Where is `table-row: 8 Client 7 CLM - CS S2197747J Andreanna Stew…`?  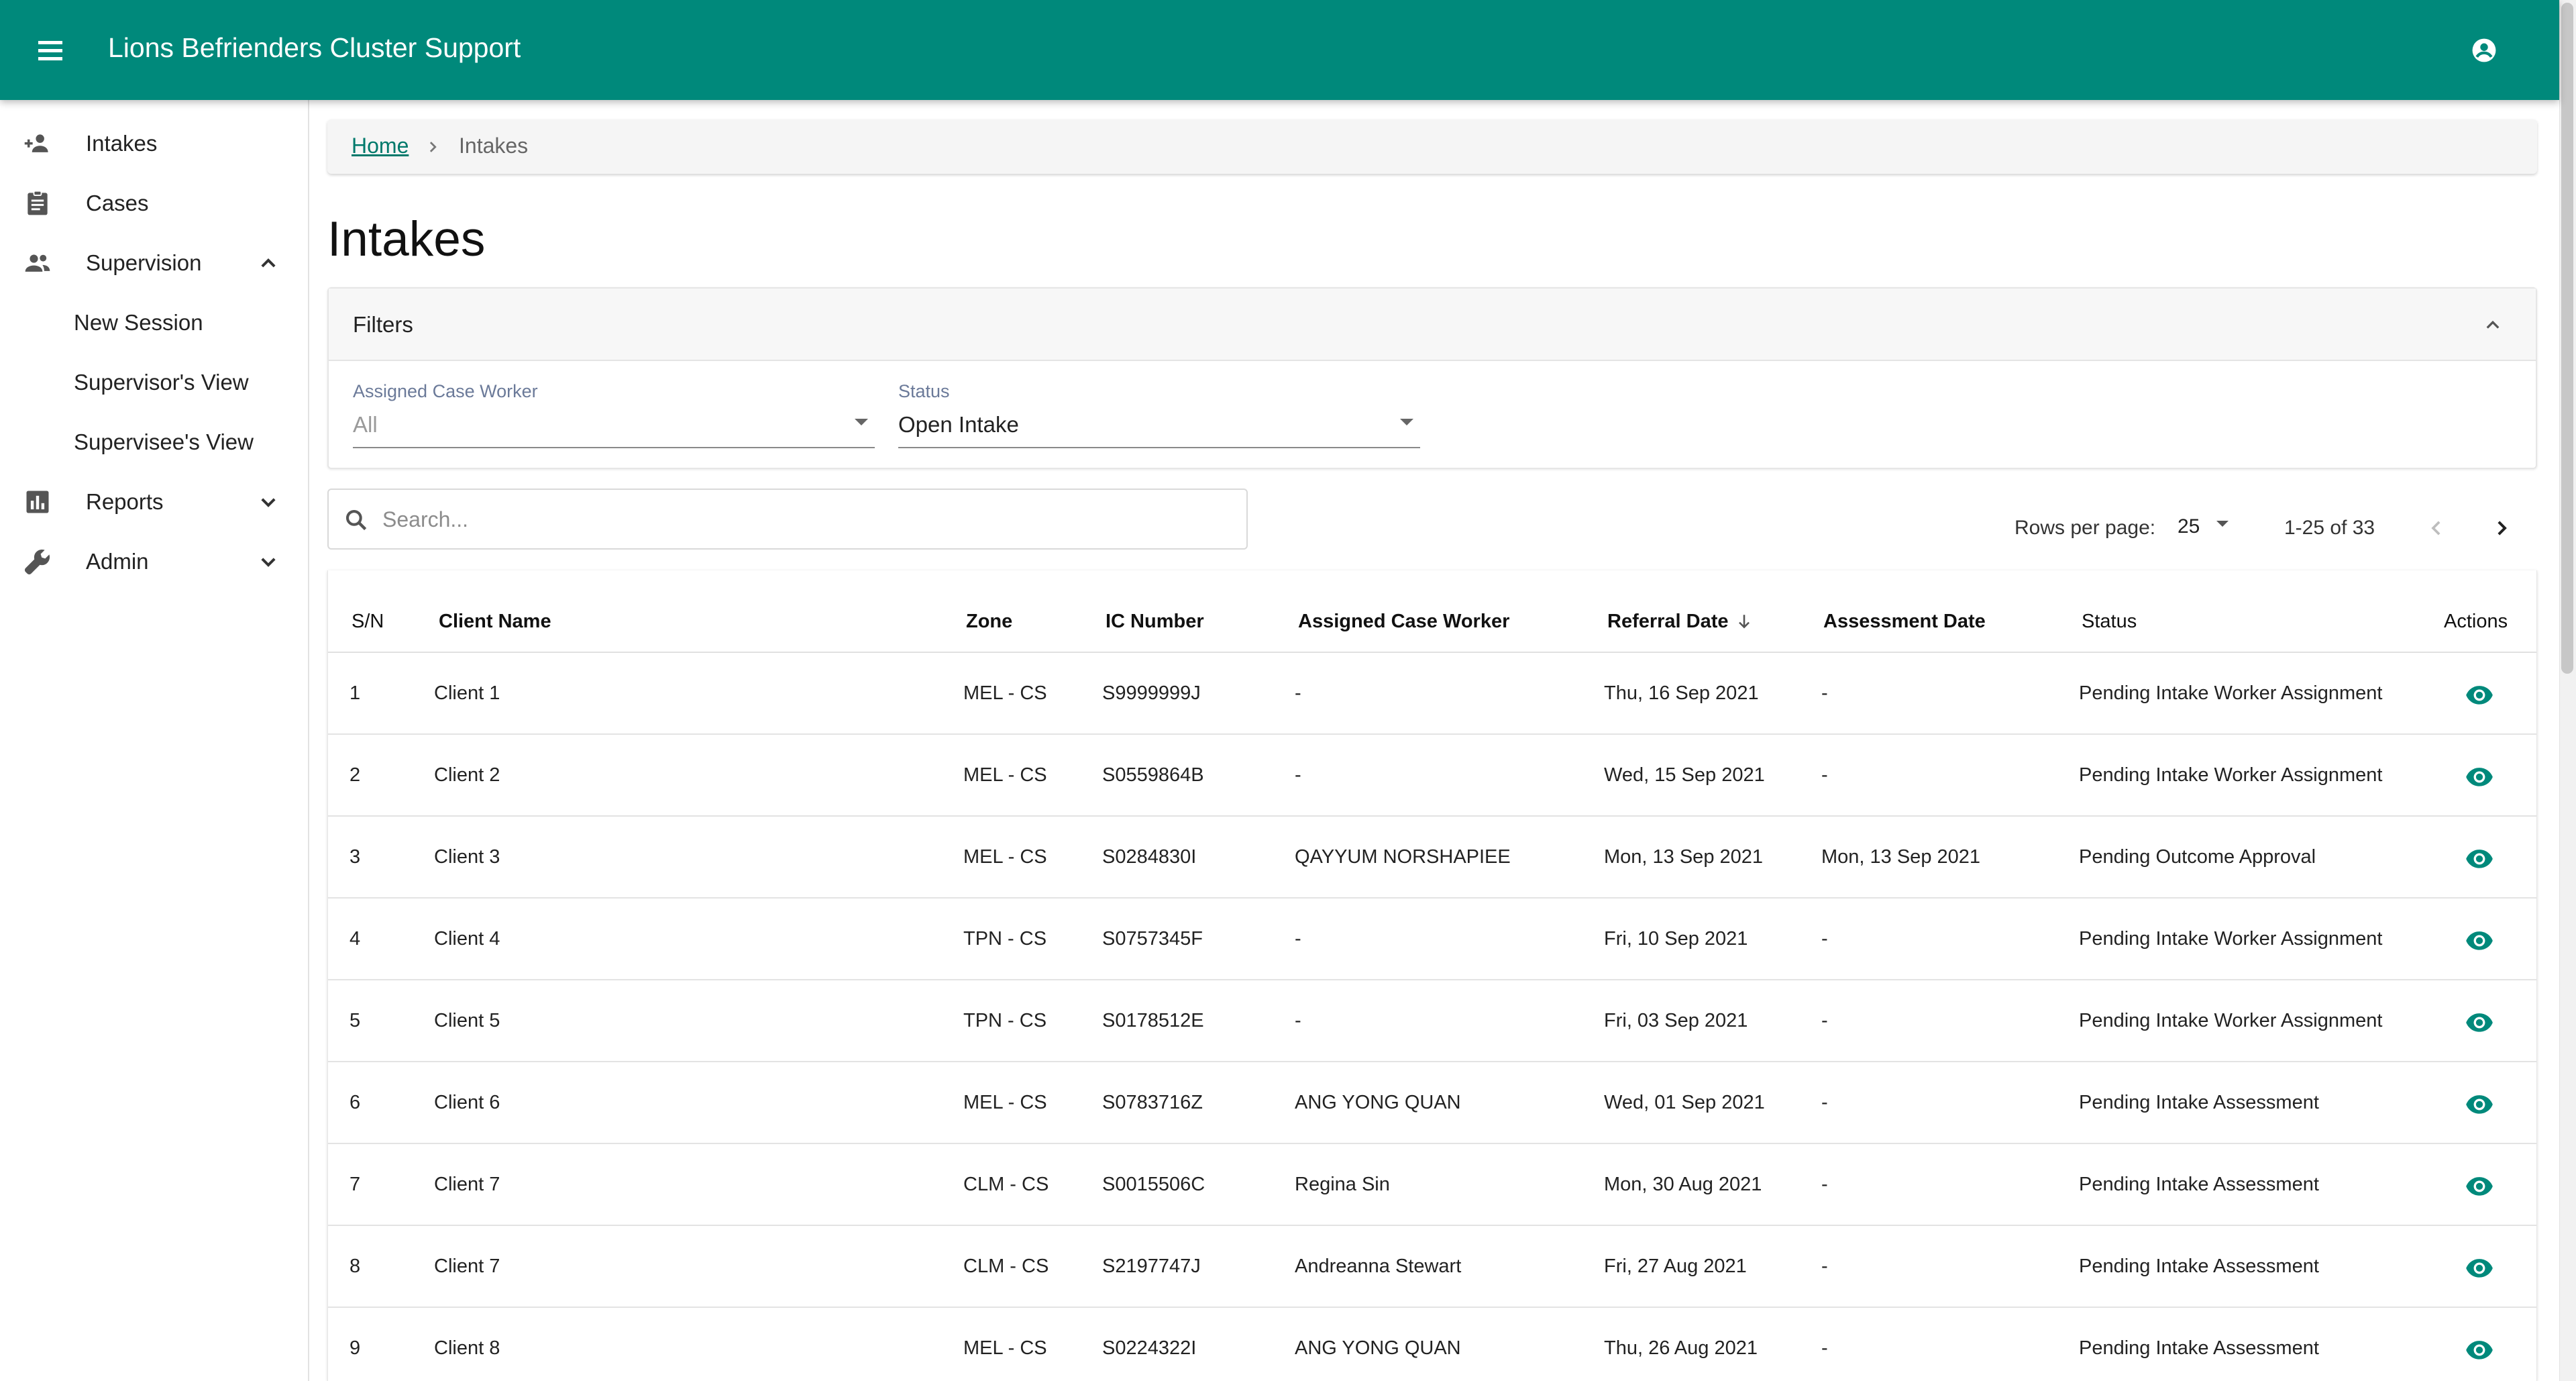
table-row: 8 Client 7 CLM - CS S2197747J Andreanna Stew… is located at coordinates (1432, 1267).